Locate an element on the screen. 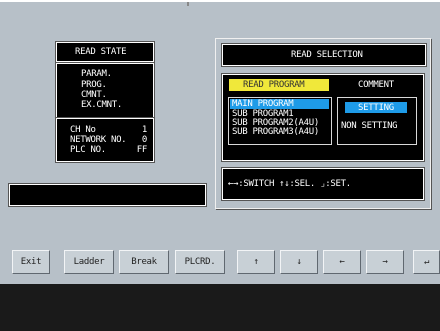 This screenshot has width=440, height=331. comment-header: COMMENT is located at coordinates (376, 85).